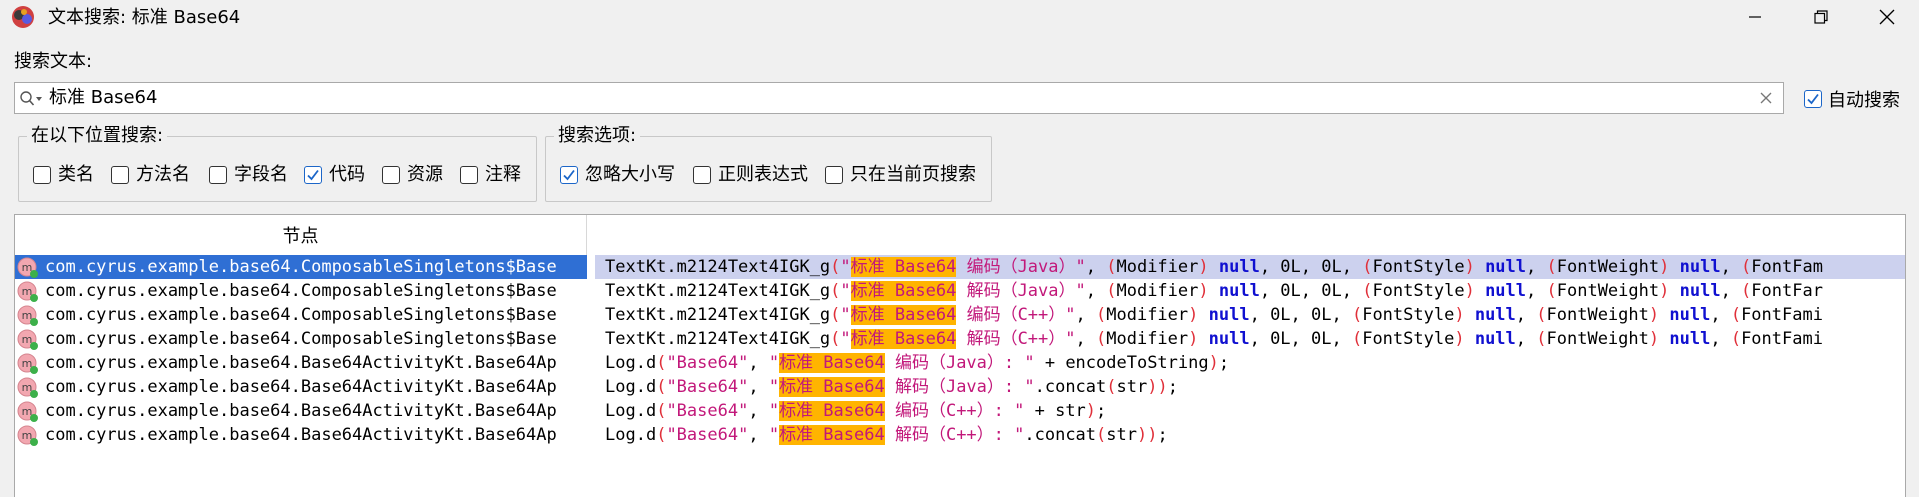 The height and width of the screenshot is (497, 1919). I want to click on option-label: 方法名, so click(163, 174).